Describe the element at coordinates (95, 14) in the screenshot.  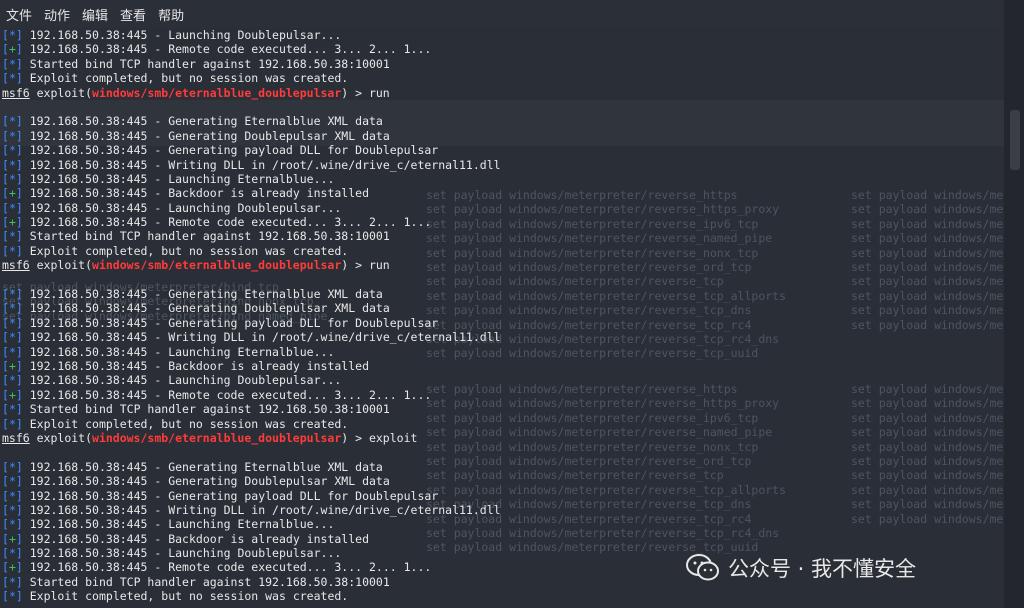
I see `menu-item-2: 编辑` at that location.